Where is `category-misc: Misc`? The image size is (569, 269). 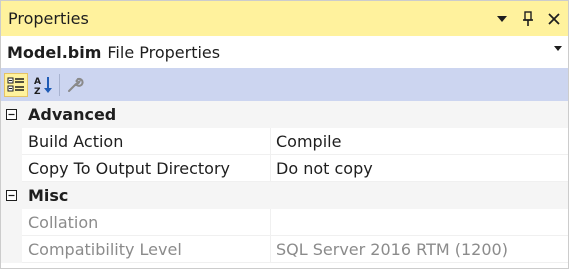
category-misc: Misc is located at coordinates (284, 195).